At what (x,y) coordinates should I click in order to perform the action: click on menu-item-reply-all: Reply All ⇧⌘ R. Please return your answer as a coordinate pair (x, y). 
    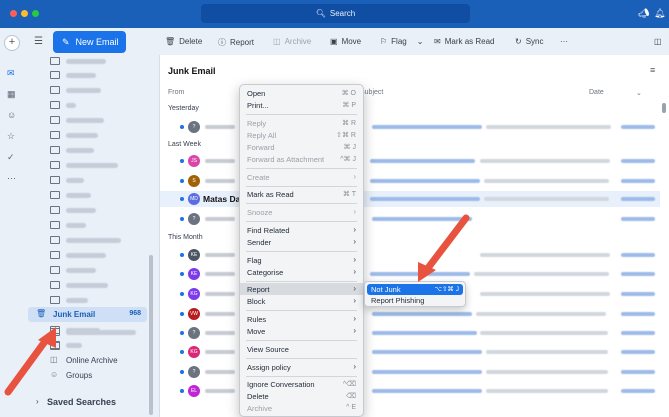
    Looking at the image, I should click on (301, 135).